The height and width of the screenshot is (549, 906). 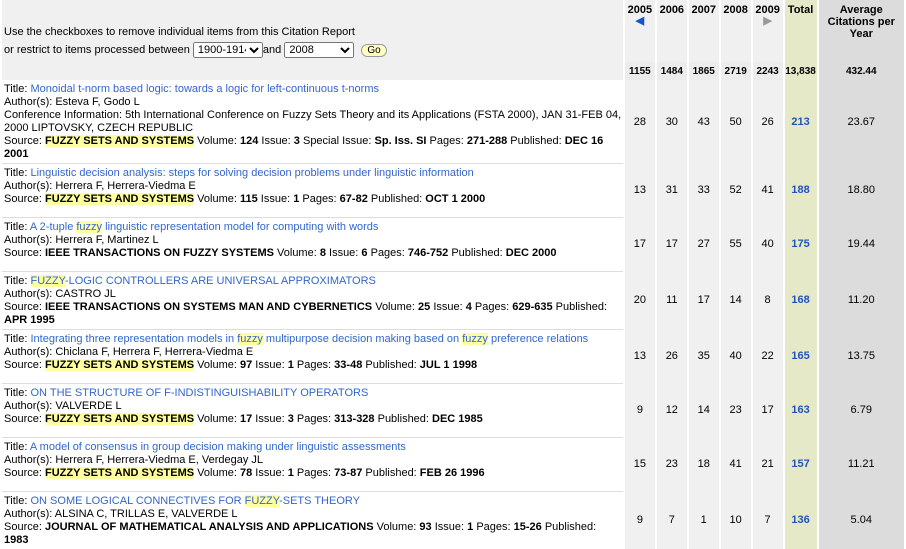 What do you see at coordinates (767, 464) in the screenshot?
I see `citation-count-2009: 21` at bounding box center [767, 464].